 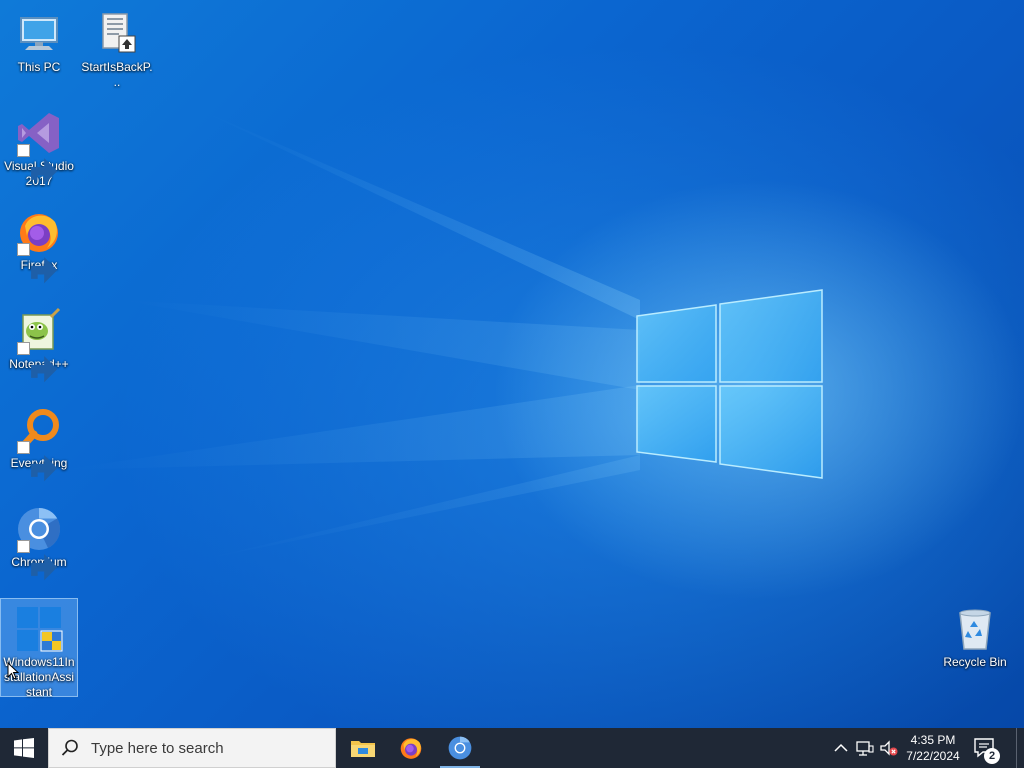 I want to click on visual-studio-icon, so click(x=39, y=147).